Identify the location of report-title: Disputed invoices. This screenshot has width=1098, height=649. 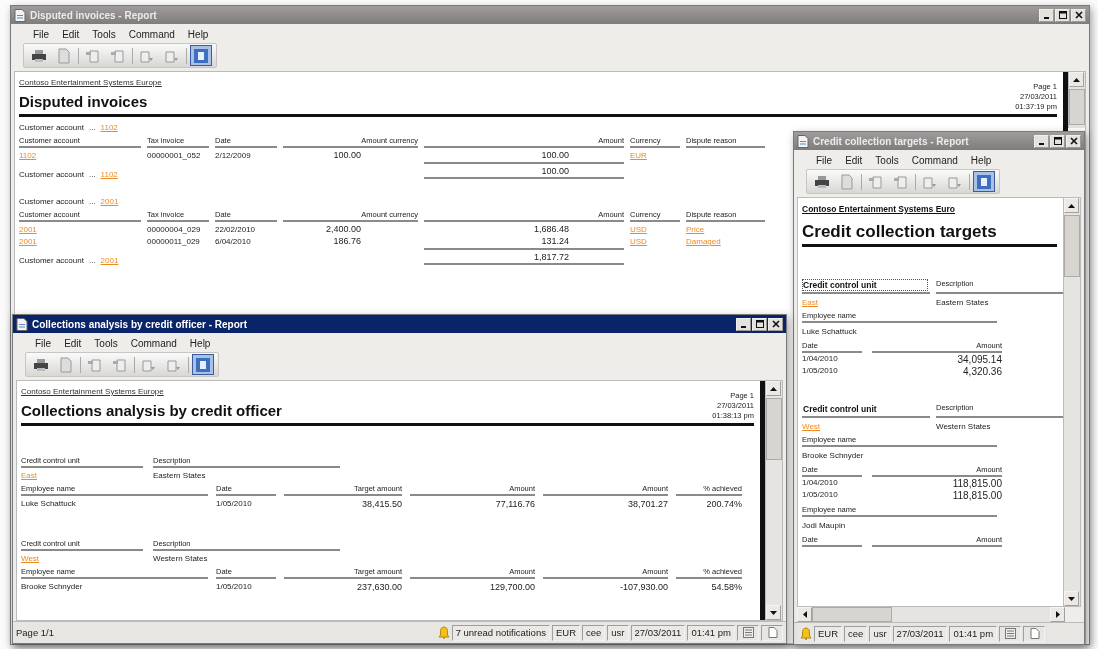
(83, 101).